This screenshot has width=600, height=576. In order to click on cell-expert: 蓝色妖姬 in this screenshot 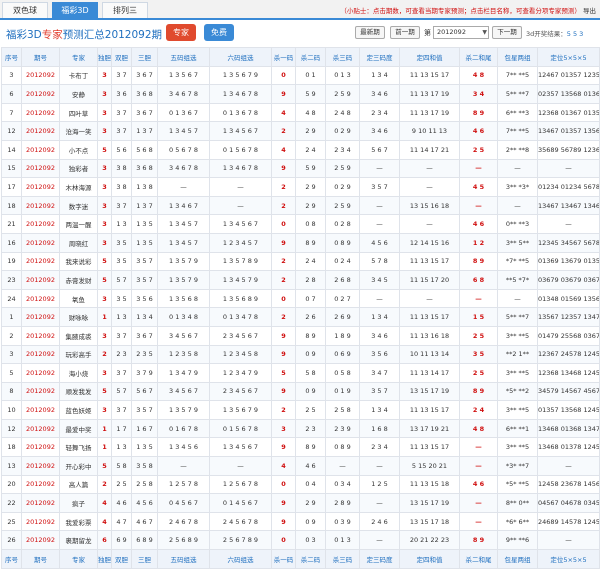, I will do `click(78, 410)`.